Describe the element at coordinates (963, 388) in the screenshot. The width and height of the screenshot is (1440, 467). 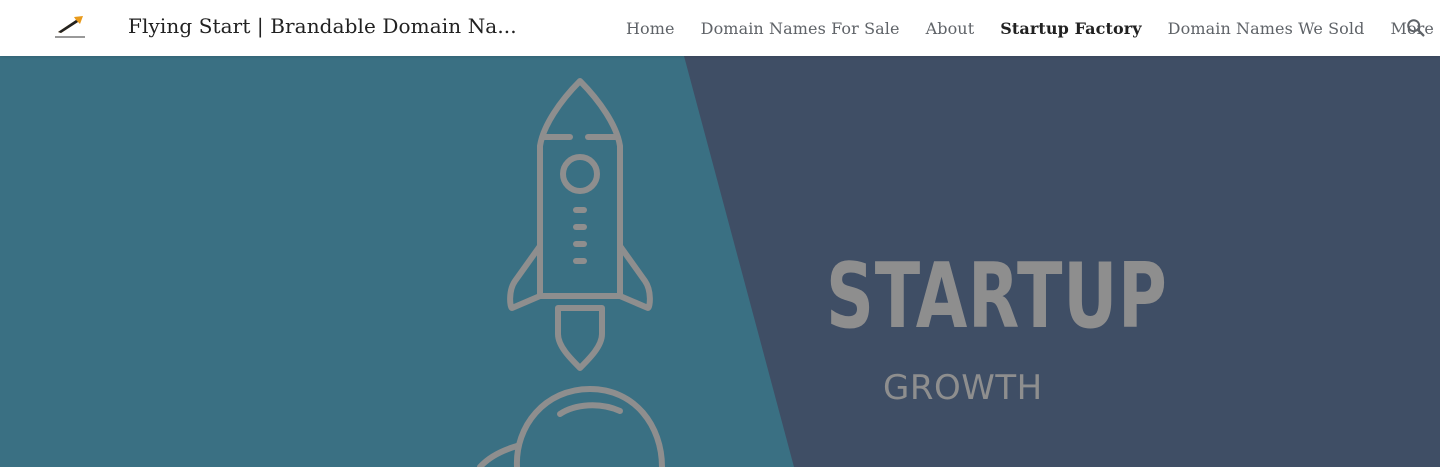
I see `hero-subtitle: GROWTH` at that location.